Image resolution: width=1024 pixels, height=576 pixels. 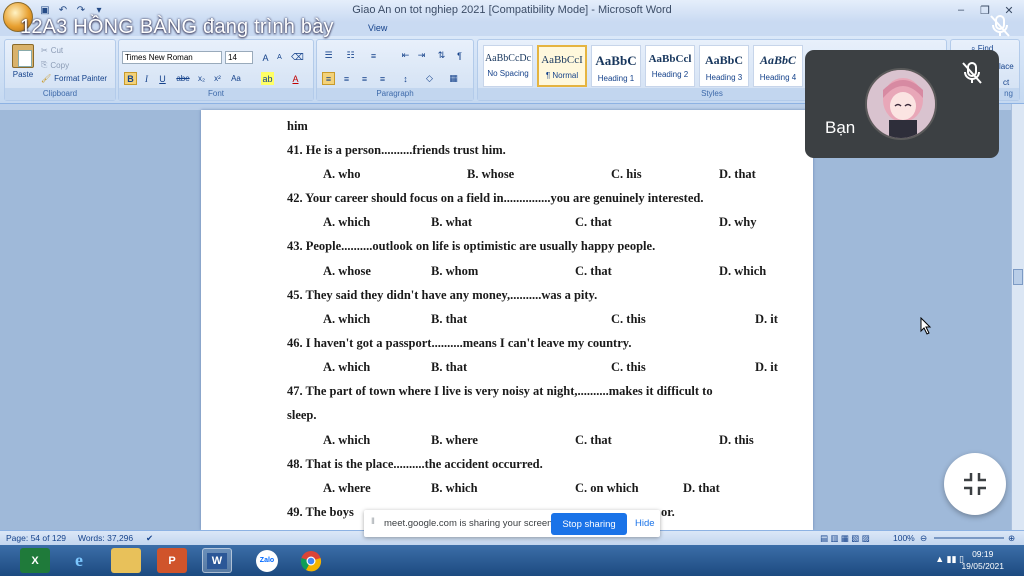 I want to click on underline-icon: U, so click(x=162, y=78).